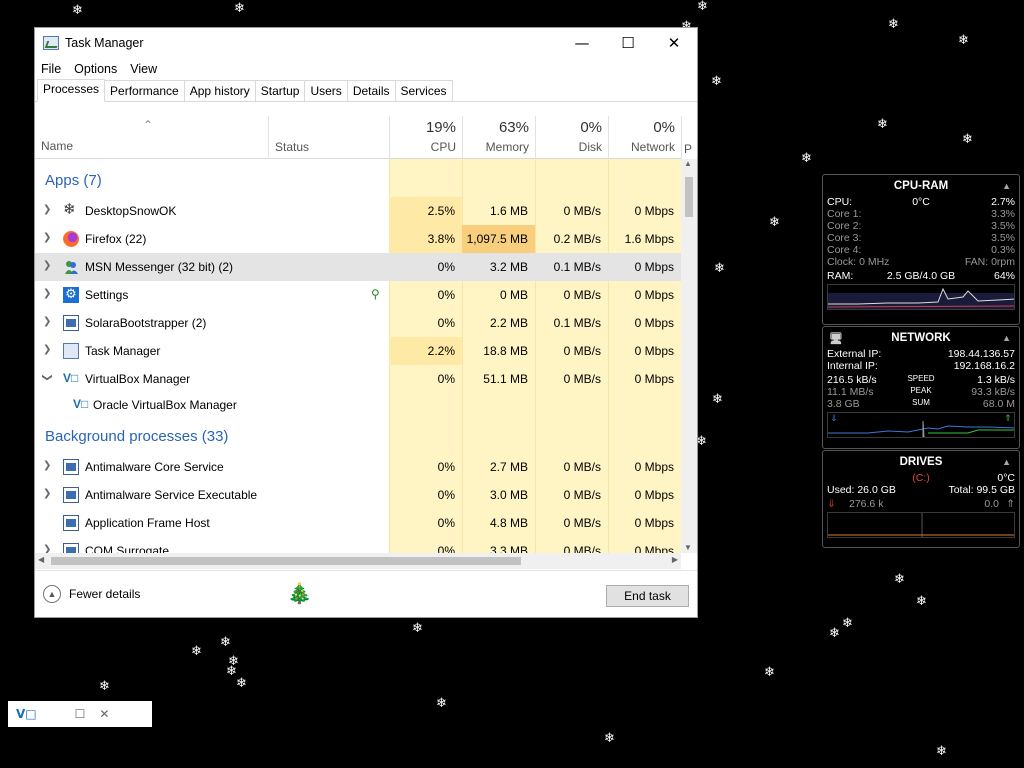  I want to click on end-task-button: End task, so click(647, 596).